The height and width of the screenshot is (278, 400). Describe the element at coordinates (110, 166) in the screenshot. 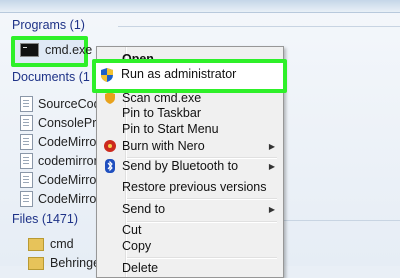

I see `bluetooth-icon` at that location.